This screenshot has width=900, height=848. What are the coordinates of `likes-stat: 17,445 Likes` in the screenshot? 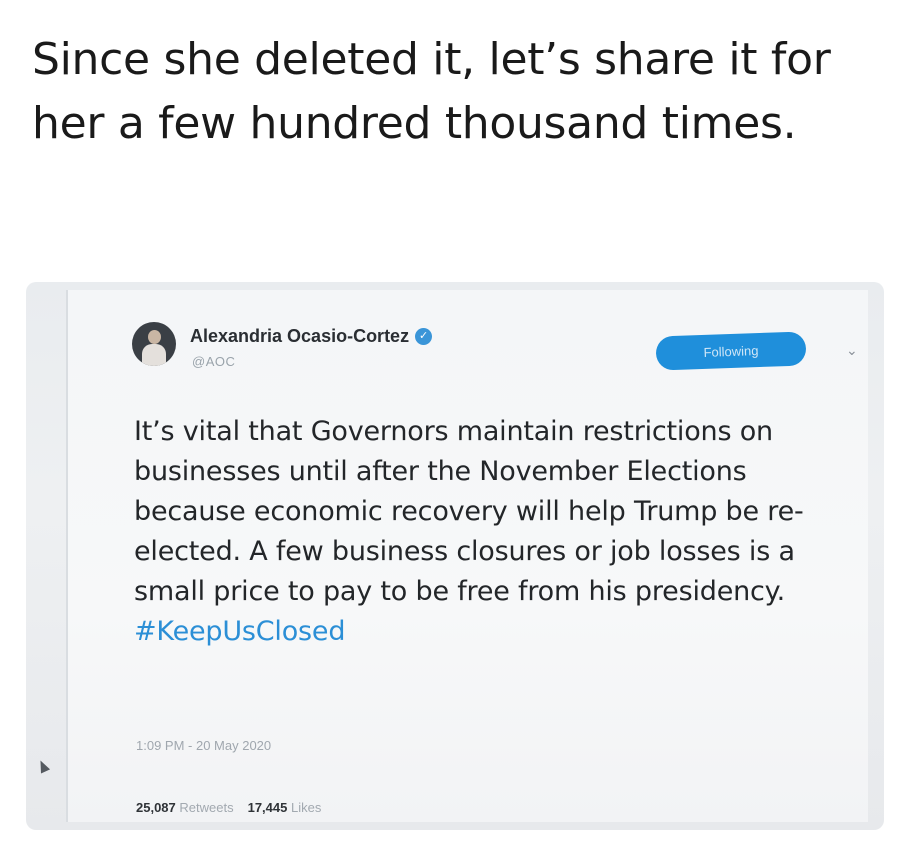 It's located at (285, 807).